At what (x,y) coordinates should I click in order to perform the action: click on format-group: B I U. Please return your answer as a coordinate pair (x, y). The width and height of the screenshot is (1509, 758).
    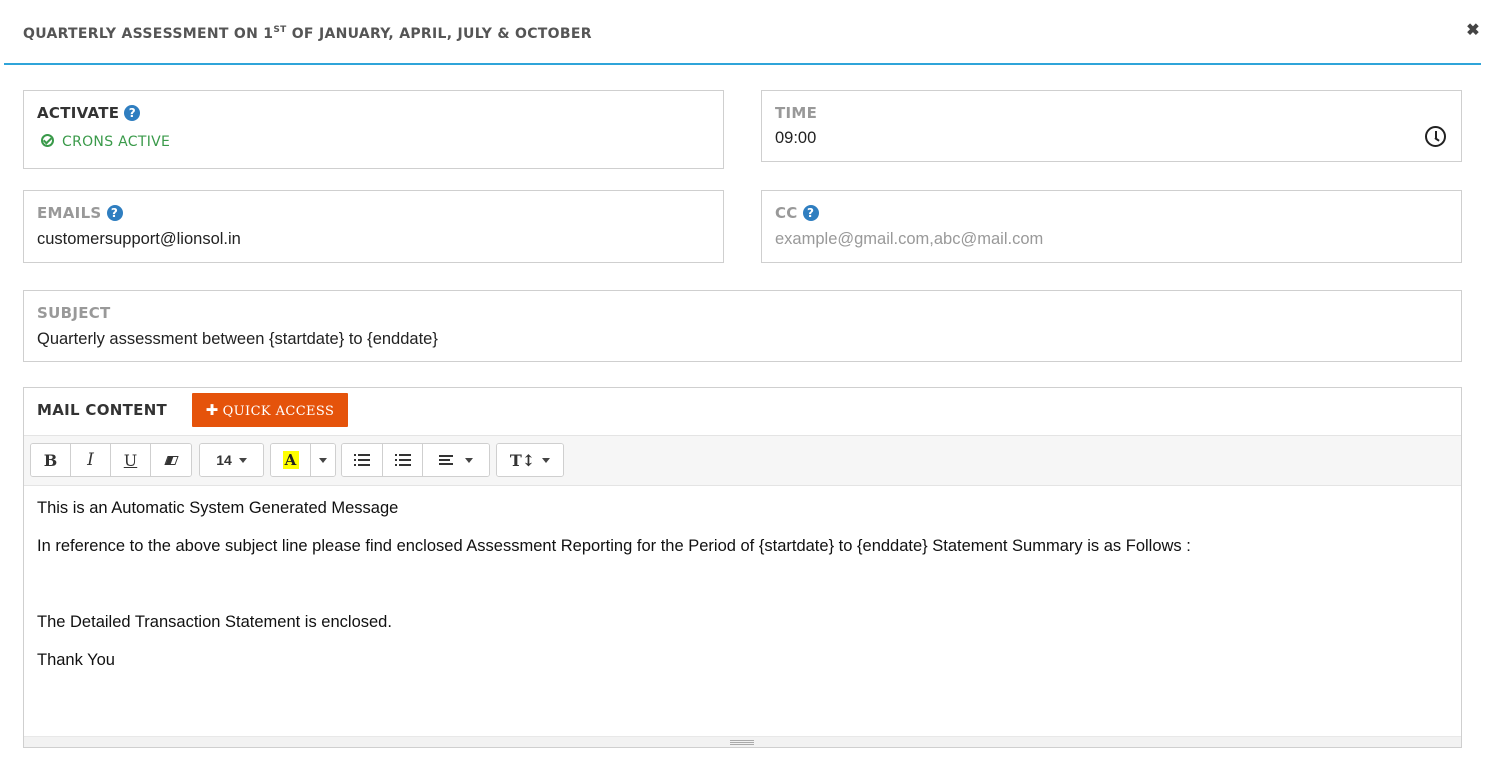
    Looking at the image, I should click on (111, 460).